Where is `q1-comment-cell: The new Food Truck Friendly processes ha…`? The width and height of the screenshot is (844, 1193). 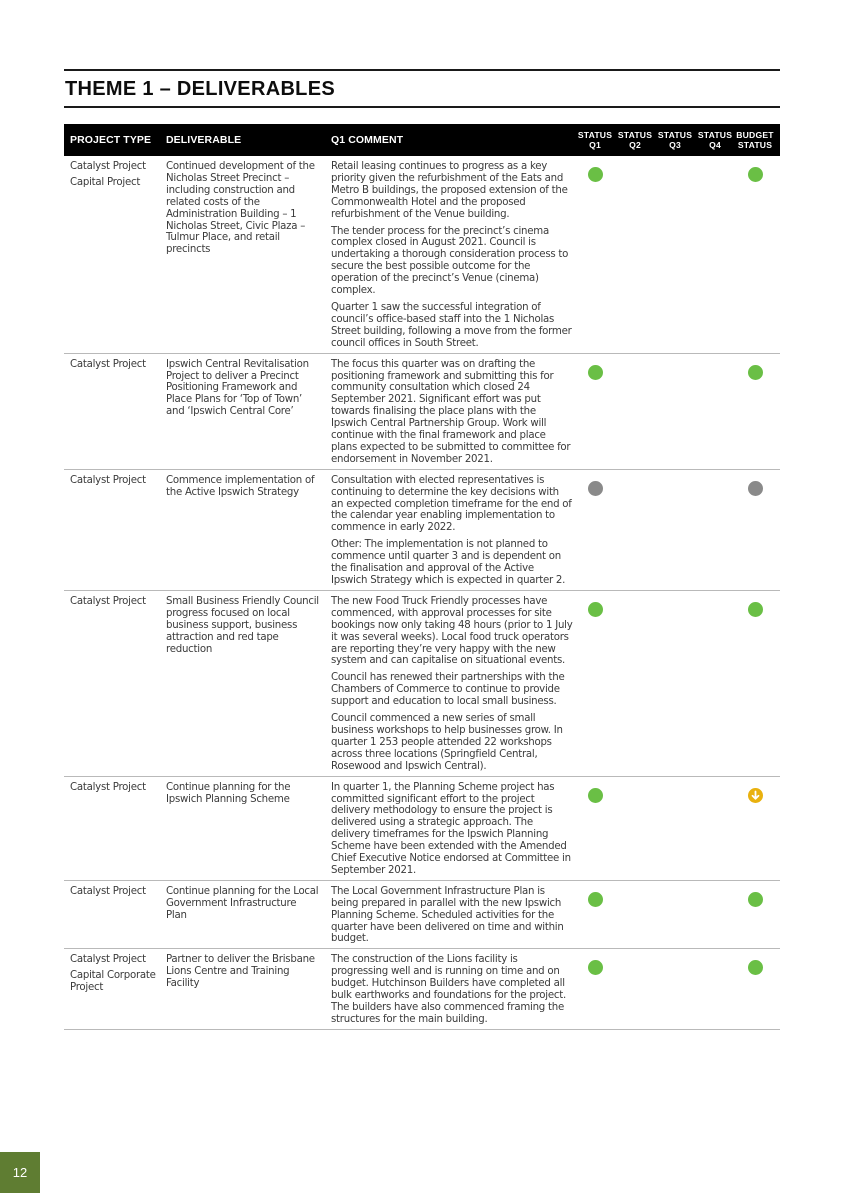
q1-comment-cell: The new Food Truck Friendly processes ha… is located at coordinates (450, 684).